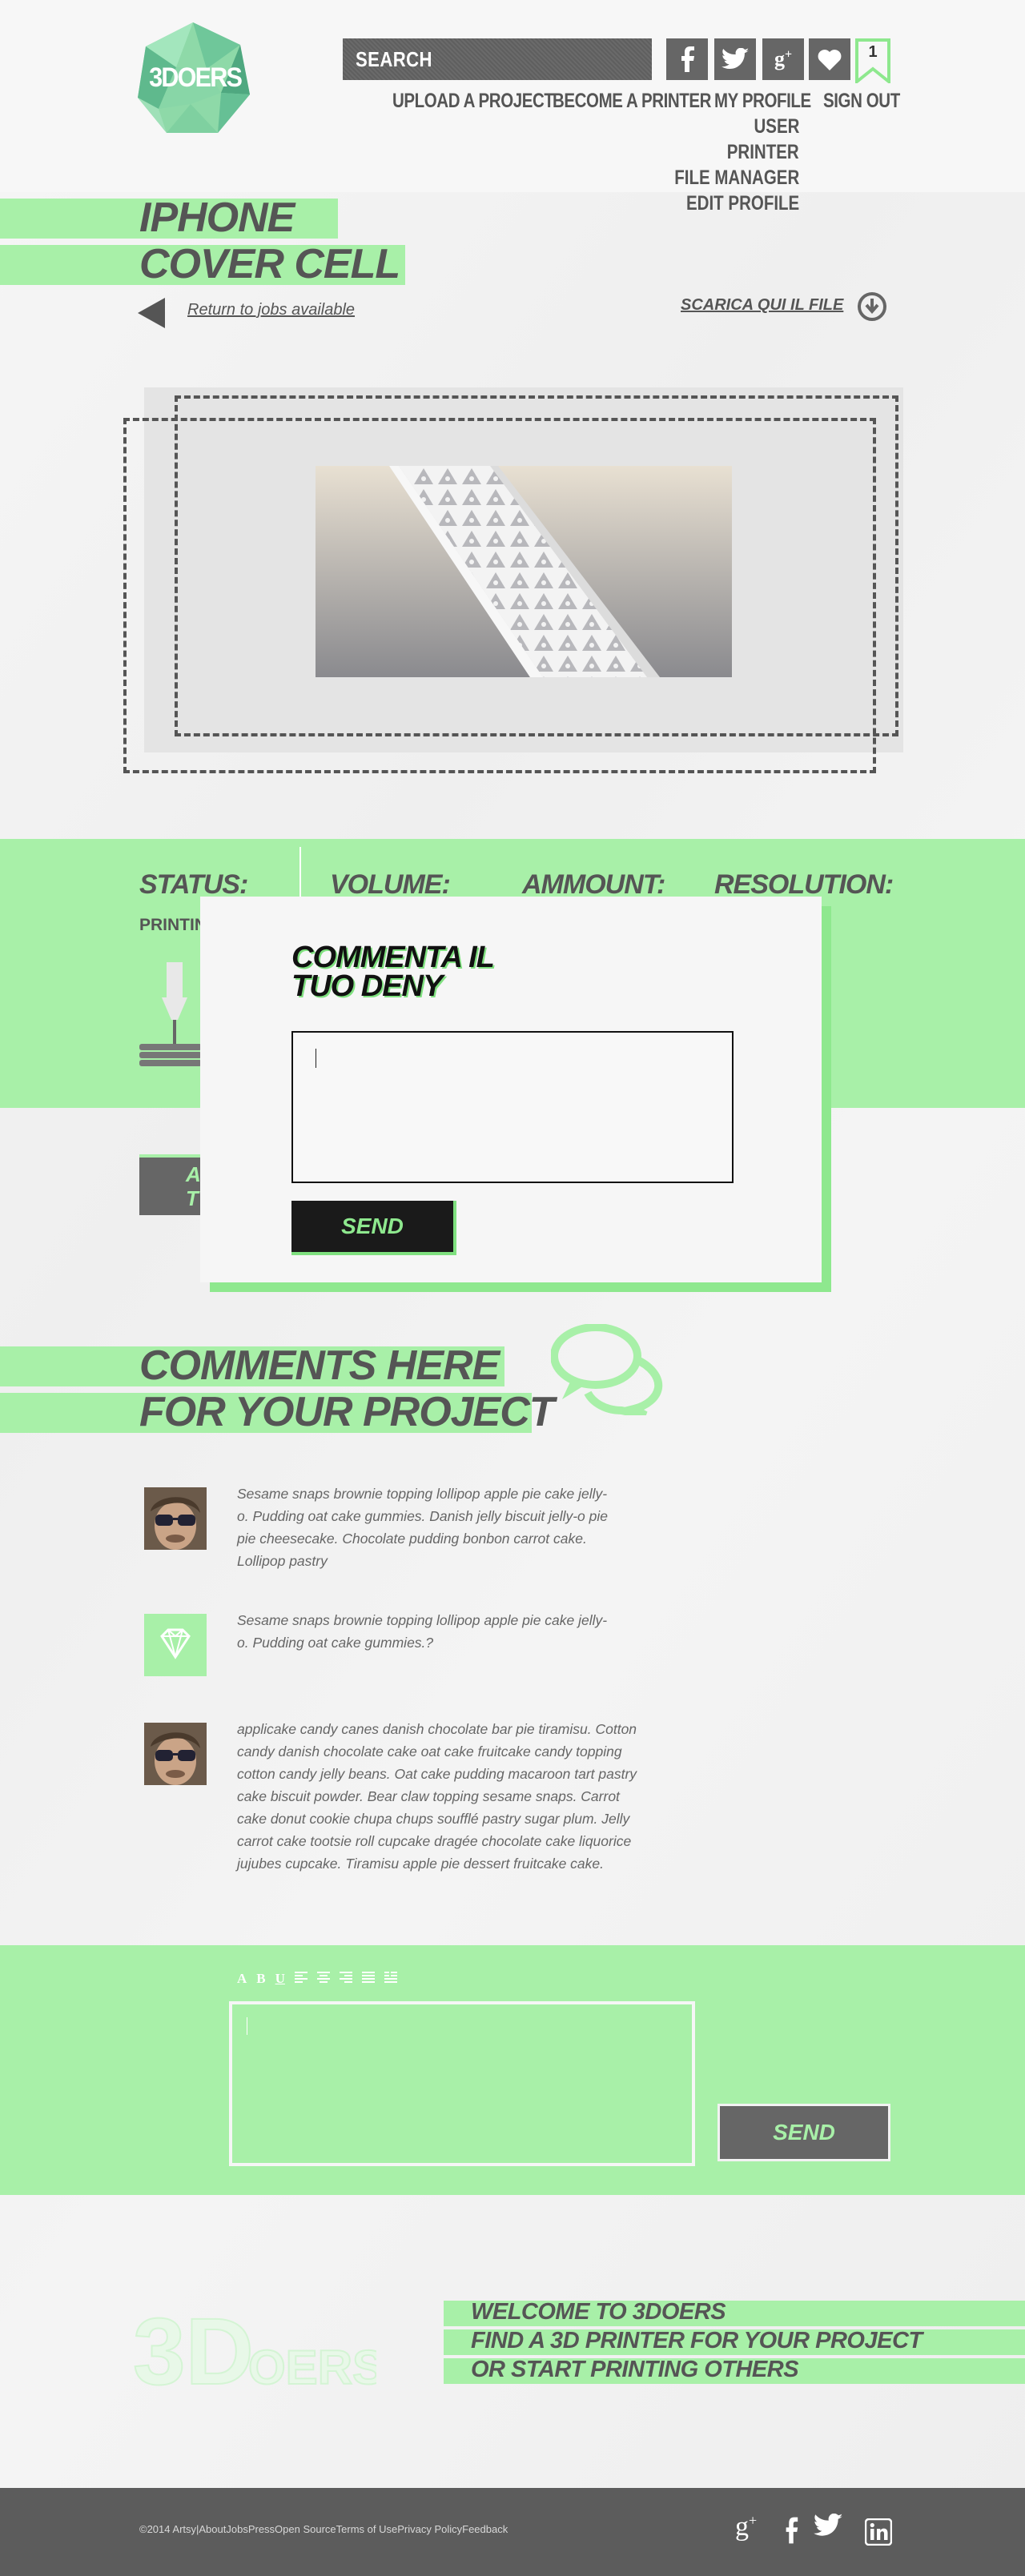 The width and height of the screenshot is (1025, 2576). Describe the element at coordinates (193, 2348) in the screenshot. I see `svg-text: 3D` at that location.